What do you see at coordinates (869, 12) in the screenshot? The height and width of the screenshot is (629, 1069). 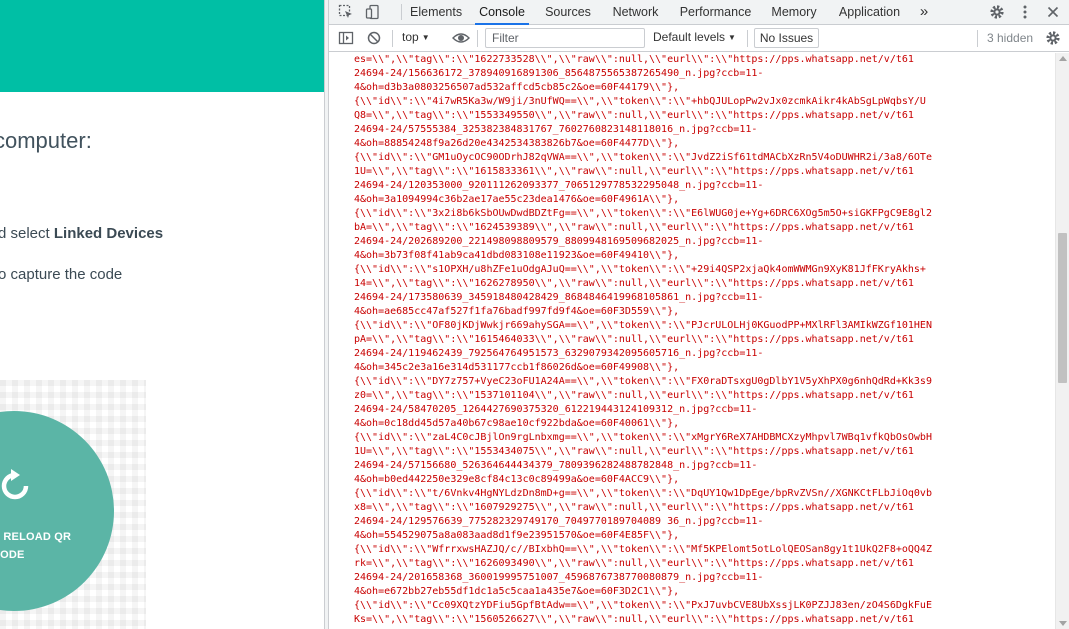 I see `tab-application: Application` at bounding box center [869, 12].